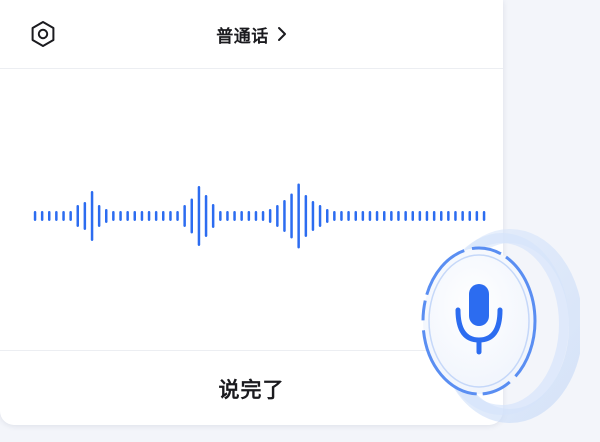  I want to click on hexagon-settings-icon, so click(43, 34).